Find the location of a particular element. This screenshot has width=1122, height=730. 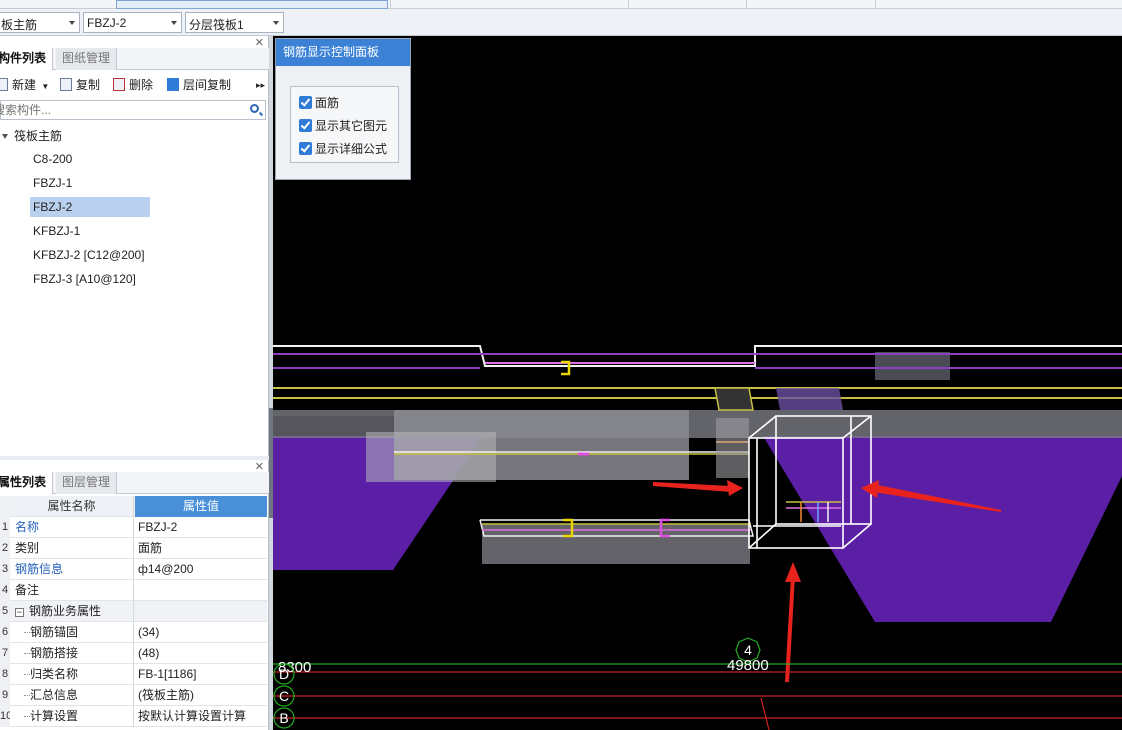

more-button: ▸▸ is located at coordinates (260, 85).